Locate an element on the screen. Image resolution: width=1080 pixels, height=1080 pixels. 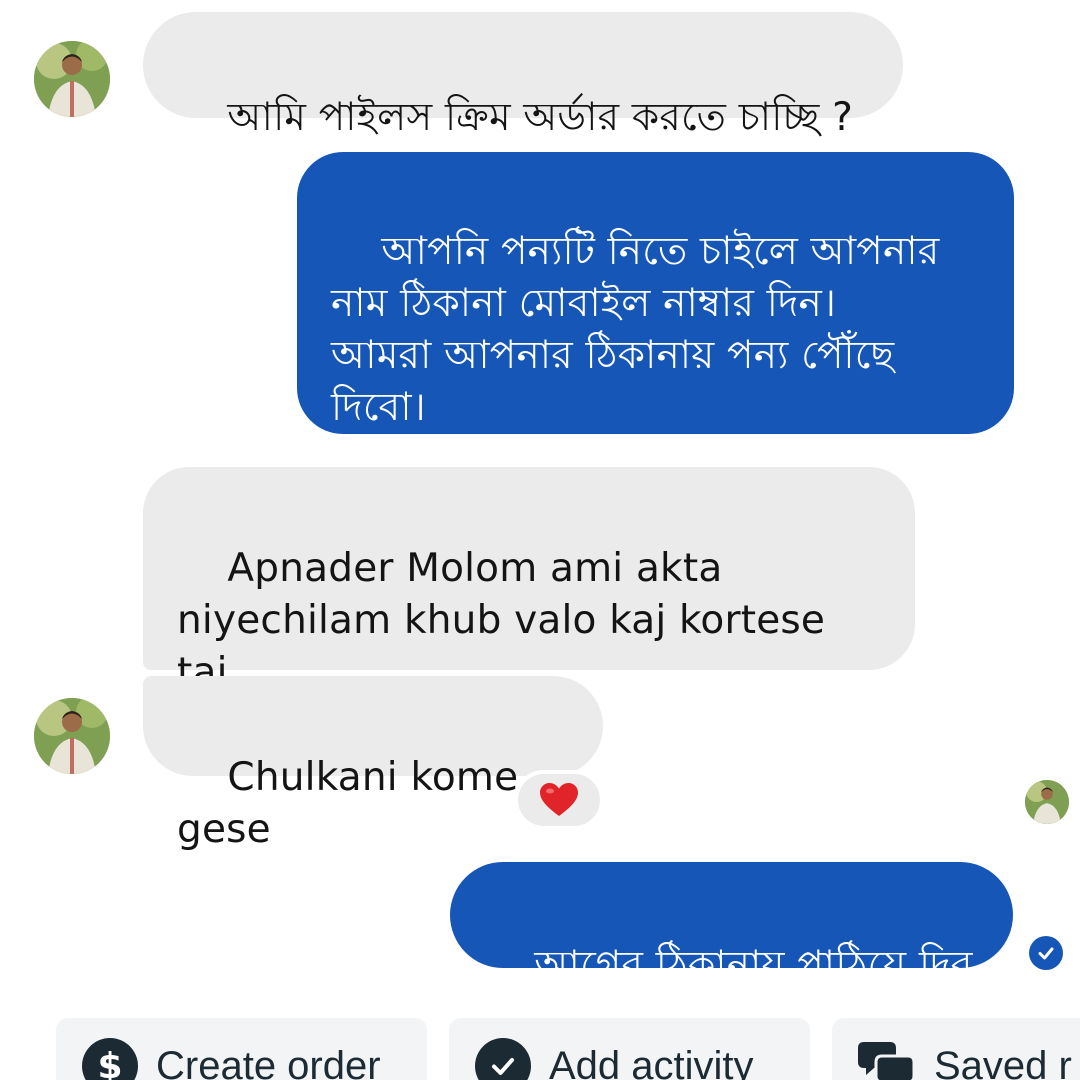
message-text: Chulkani kome gese is located at coordinates (348, 803).